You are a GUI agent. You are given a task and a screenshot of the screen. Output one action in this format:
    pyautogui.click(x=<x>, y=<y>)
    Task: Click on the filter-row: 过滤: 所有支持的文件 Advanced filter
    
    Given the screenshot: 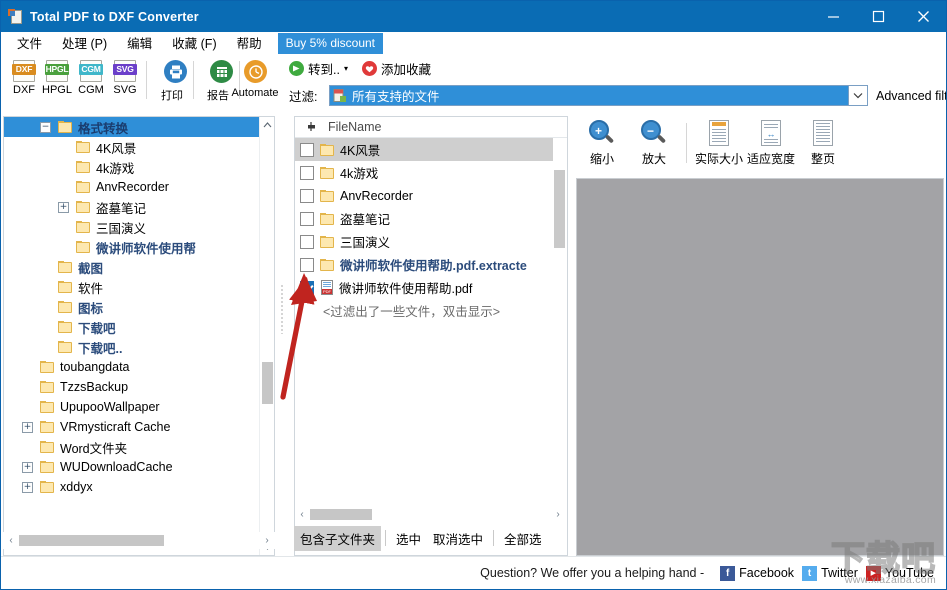 What is the action you would take?
    pyautogui.click(x=617, y=95)
    